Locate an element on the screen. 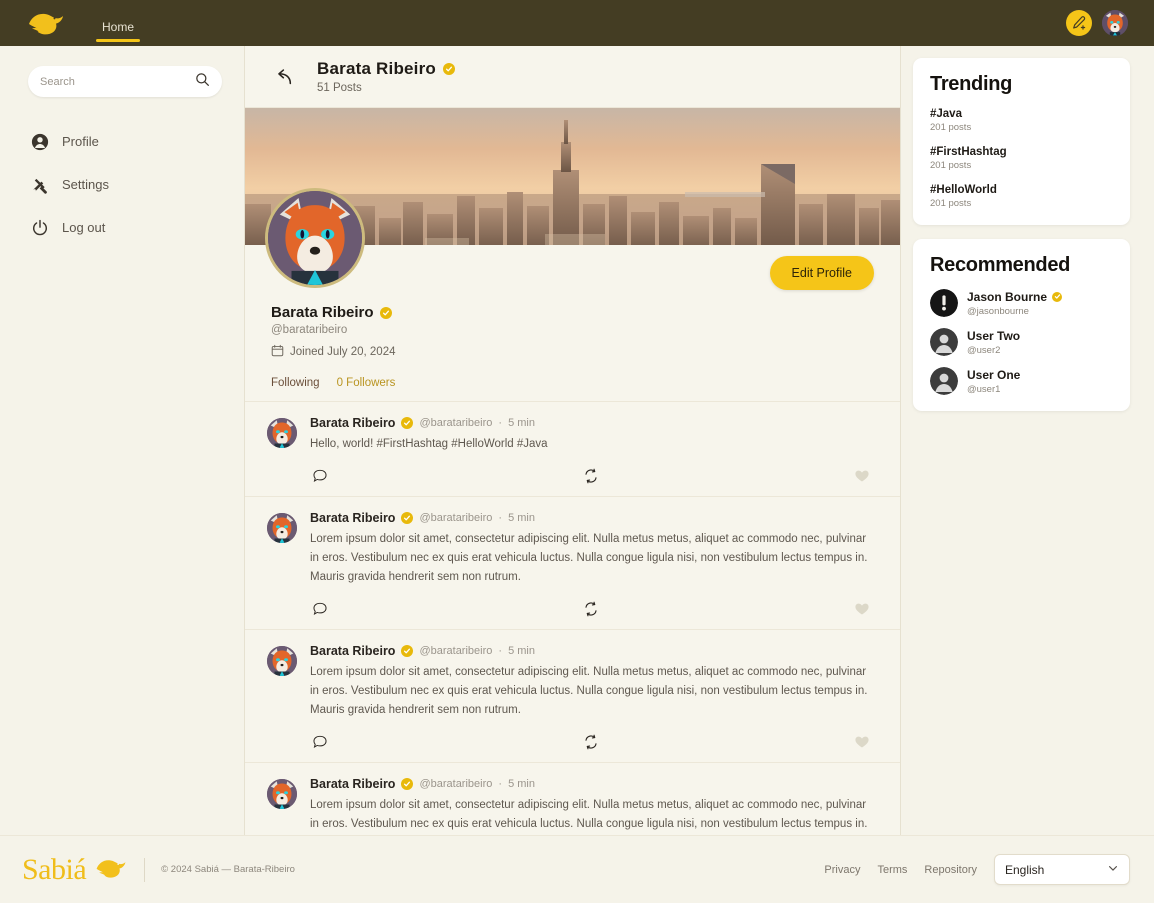 This screenshot has height=903, width=1154. recommended-user-handle: @user1 is located at coordinates (984, 389).